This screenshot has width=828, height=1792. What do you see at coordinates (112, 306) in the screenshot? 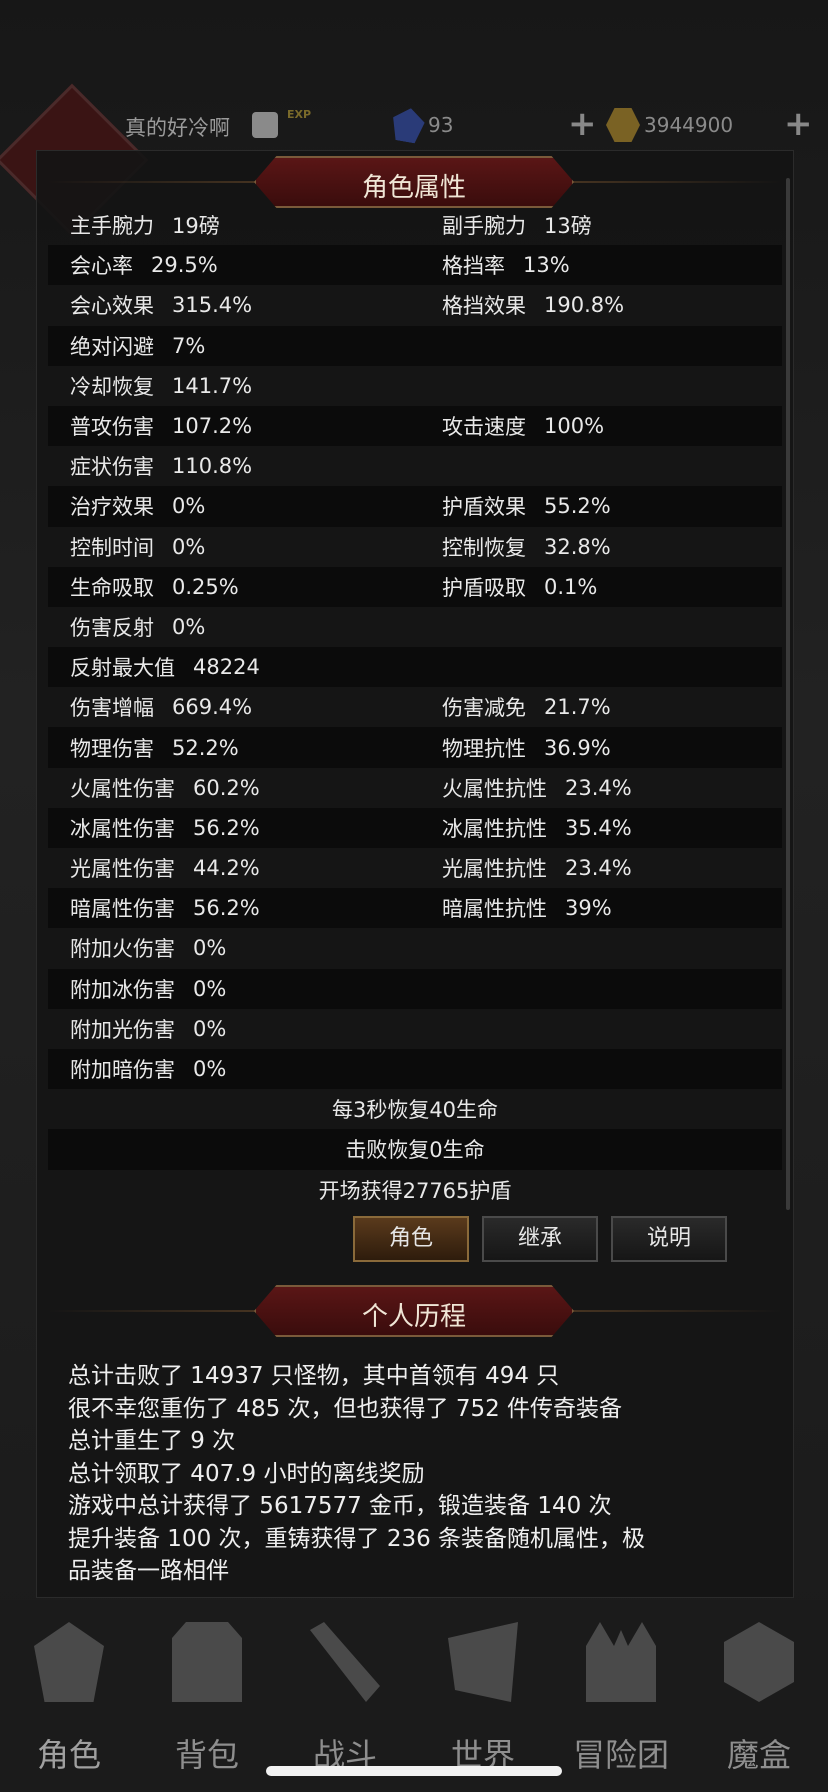
I see `attribute-label: 会心效果` at bounding box center [112, 306].